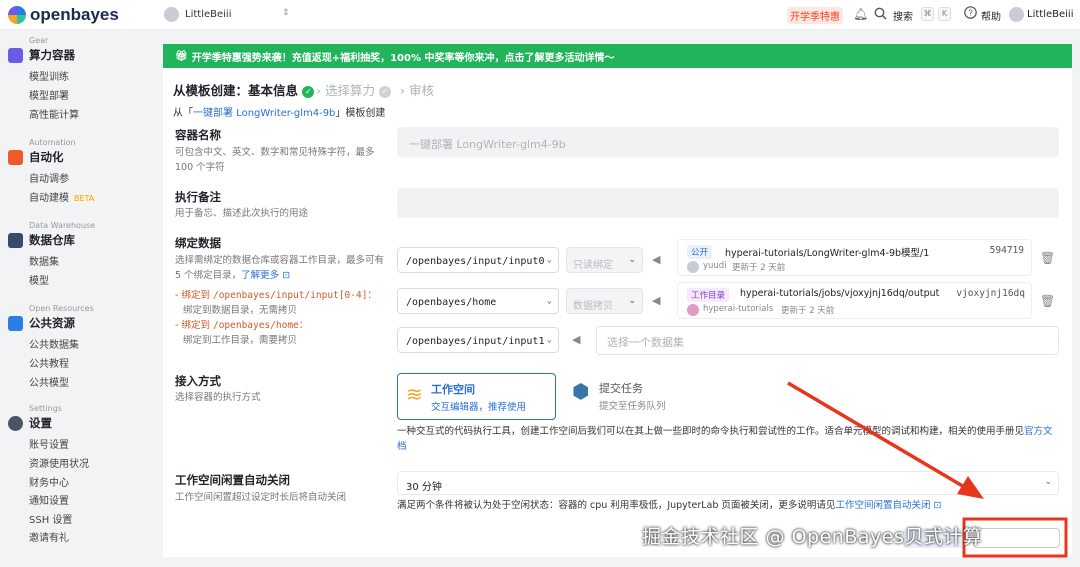  I want to click on bell-icon: 🔔︎, so click(860, 14).